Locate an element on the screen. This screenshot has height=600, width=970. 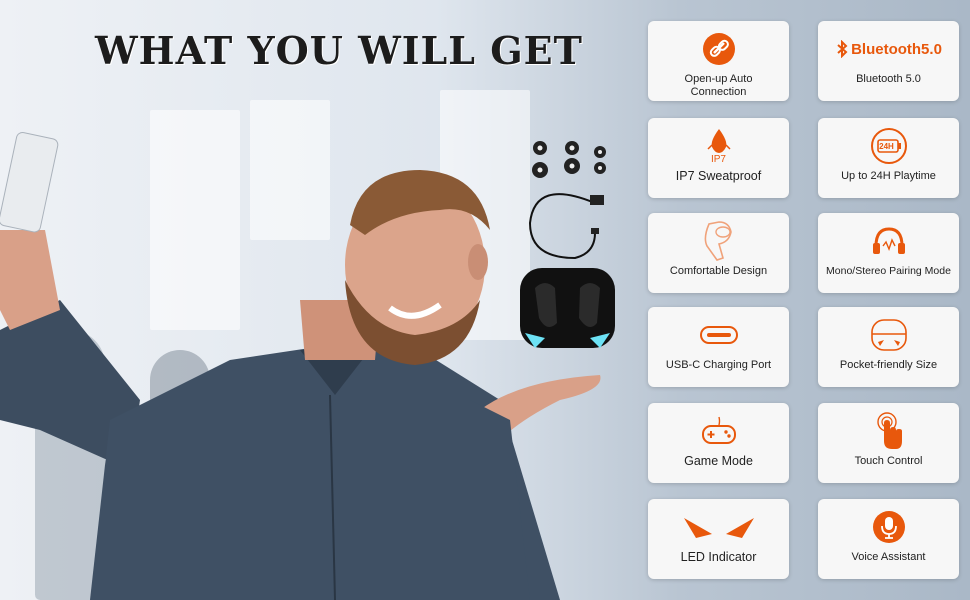
battery-icon: 24H is located at coordinates (889, 146).